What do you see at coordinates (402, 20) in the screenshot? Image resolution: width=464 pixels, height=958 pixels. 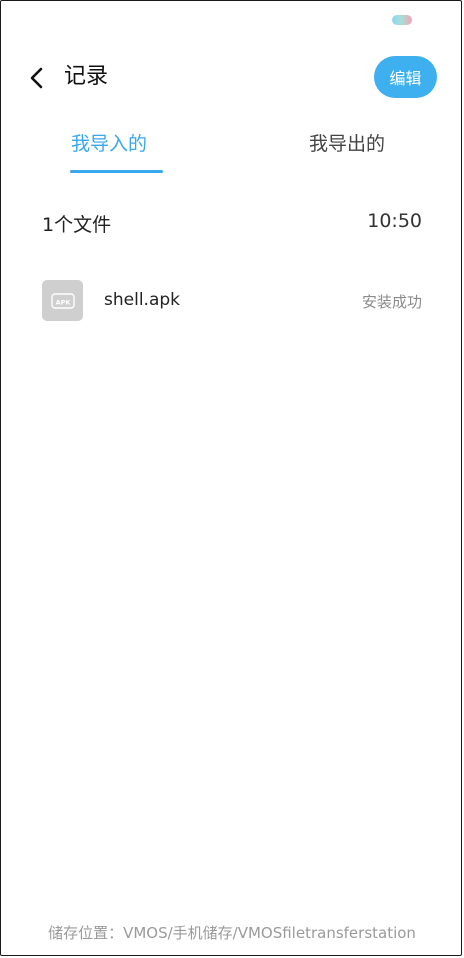 I see `status-indicator-pill` at bounding box center [402, 20].